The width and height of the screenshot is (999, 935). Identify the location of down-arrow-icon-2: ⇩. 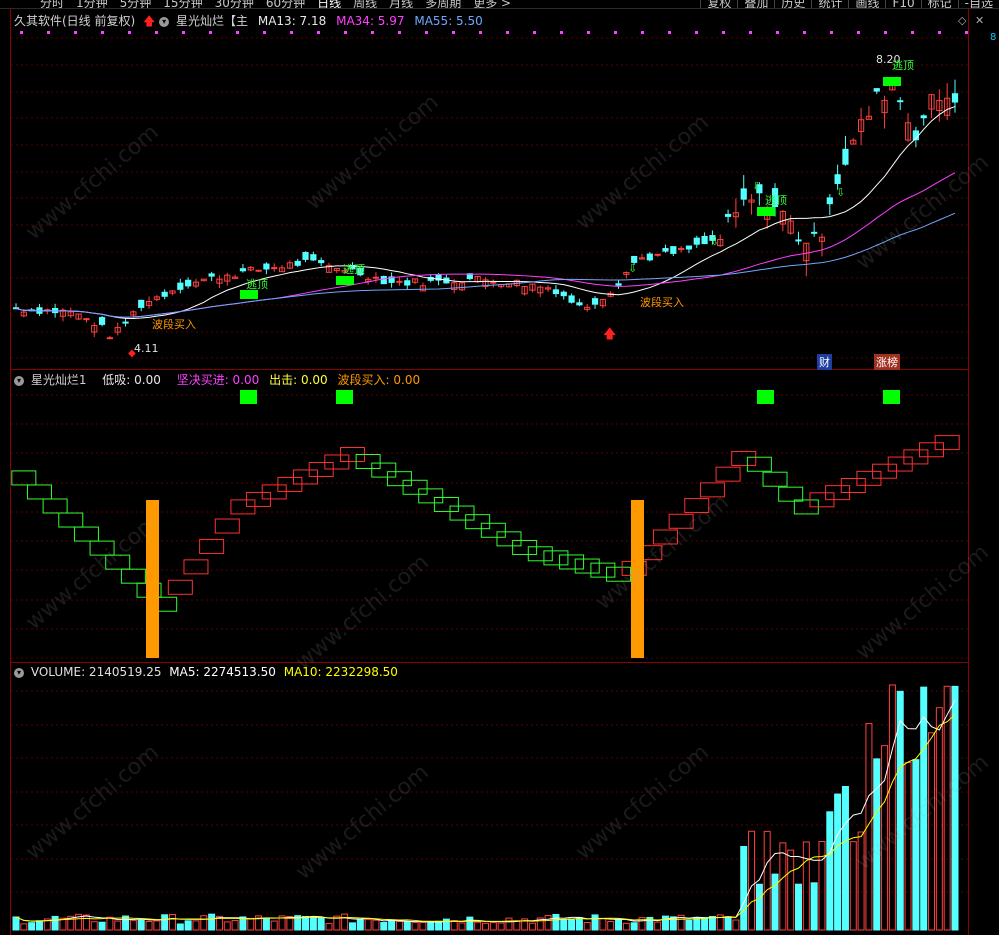
(756, 186).